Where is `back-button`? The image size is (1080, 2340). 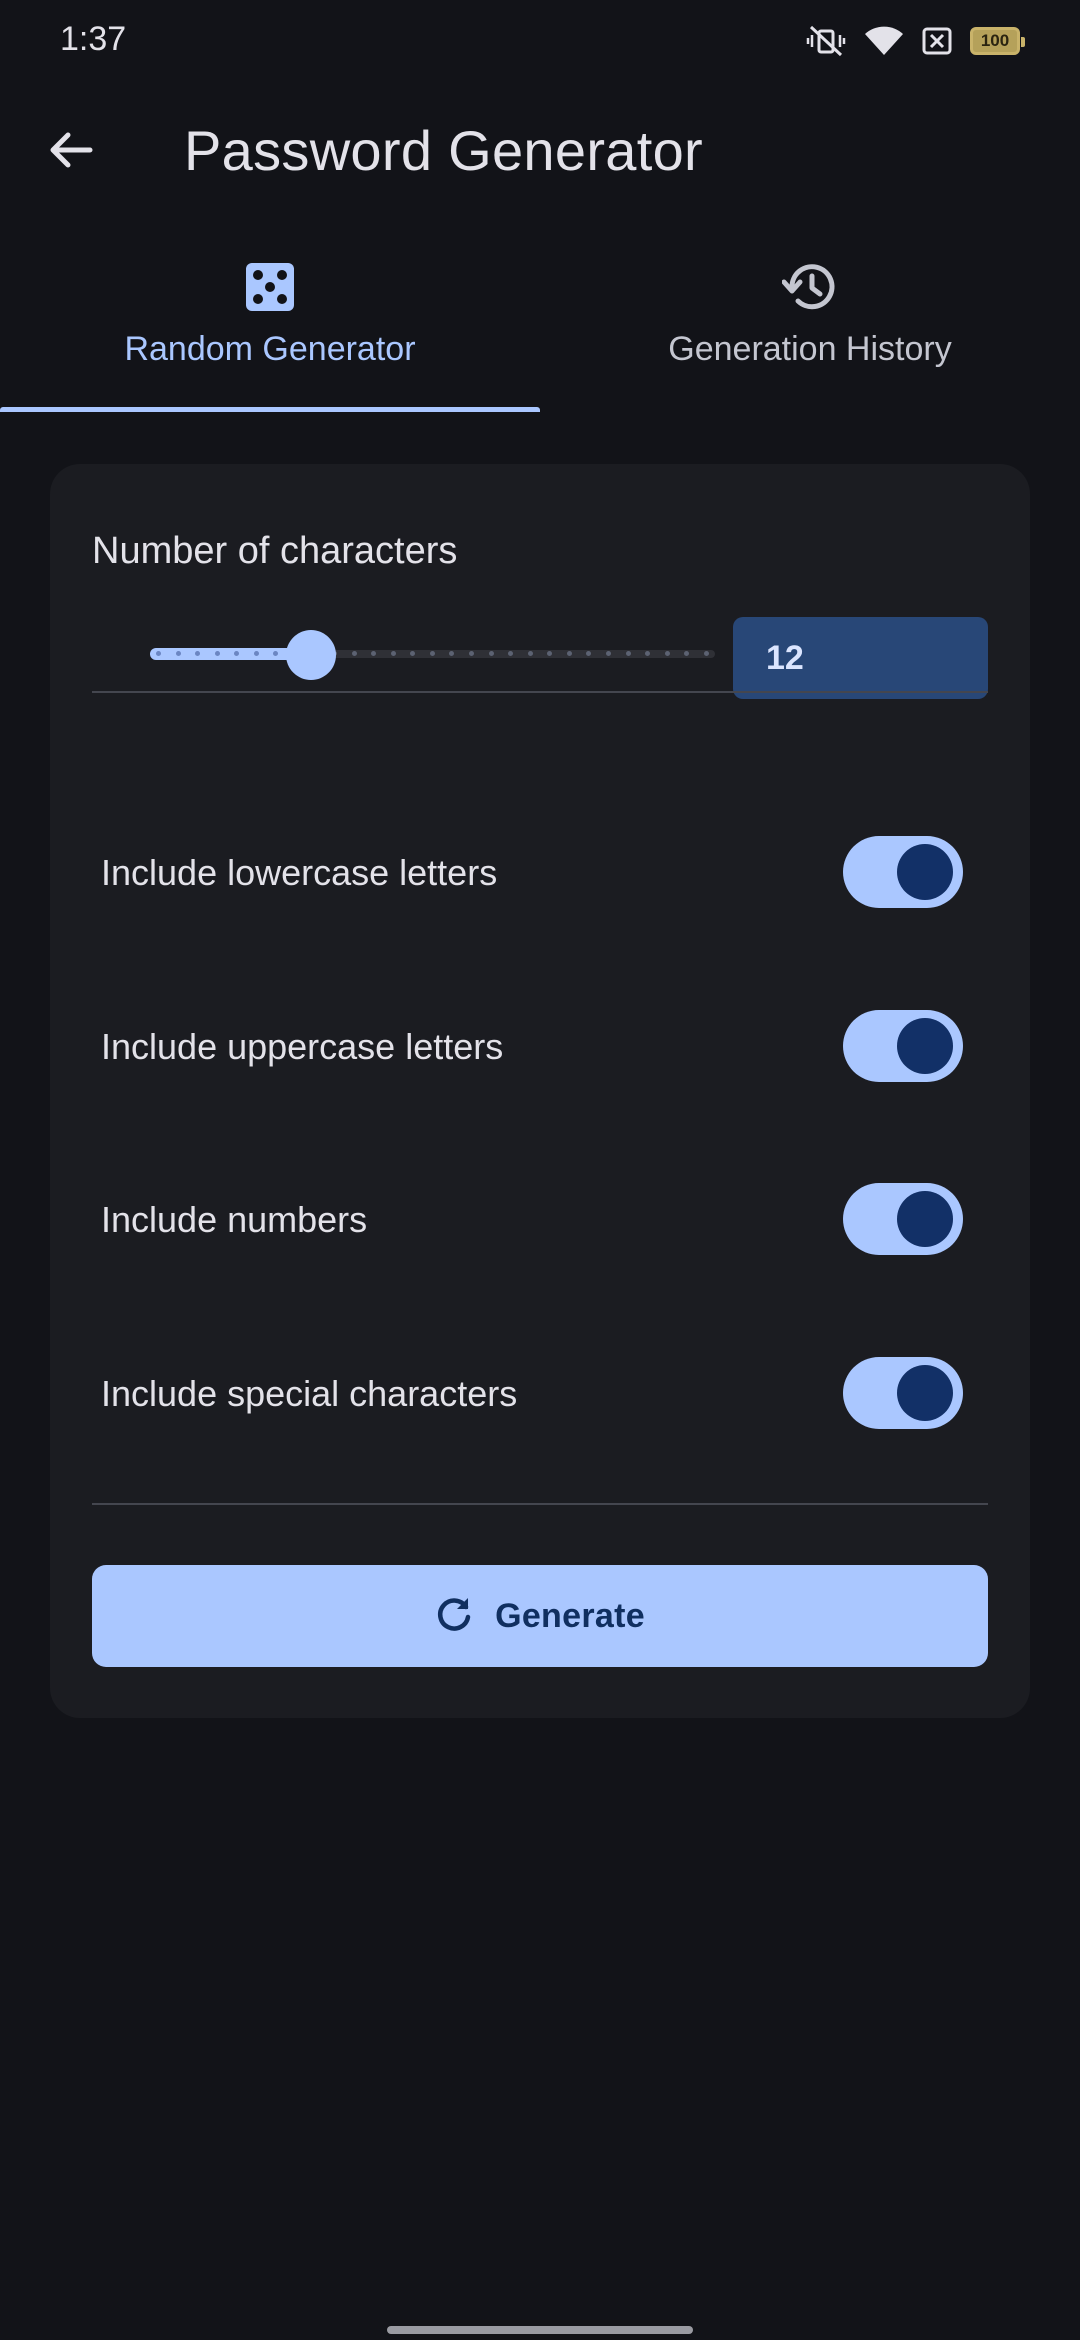 back-button is located at coordinates (70, 152).